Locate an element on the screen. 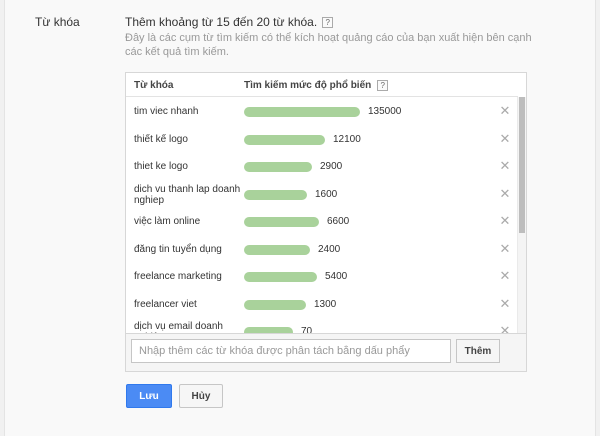  table-row: thiet ke logo 2900 ✕ is located at coordinates (322, 166).